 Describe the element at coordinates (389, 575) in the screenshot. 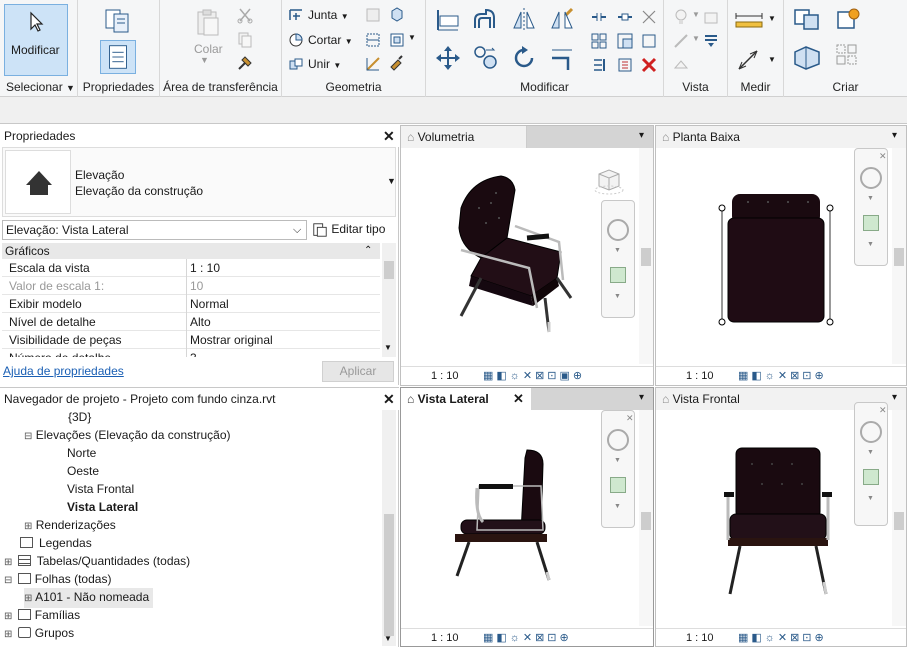

I see `browser-scroll-thumb` at that location.